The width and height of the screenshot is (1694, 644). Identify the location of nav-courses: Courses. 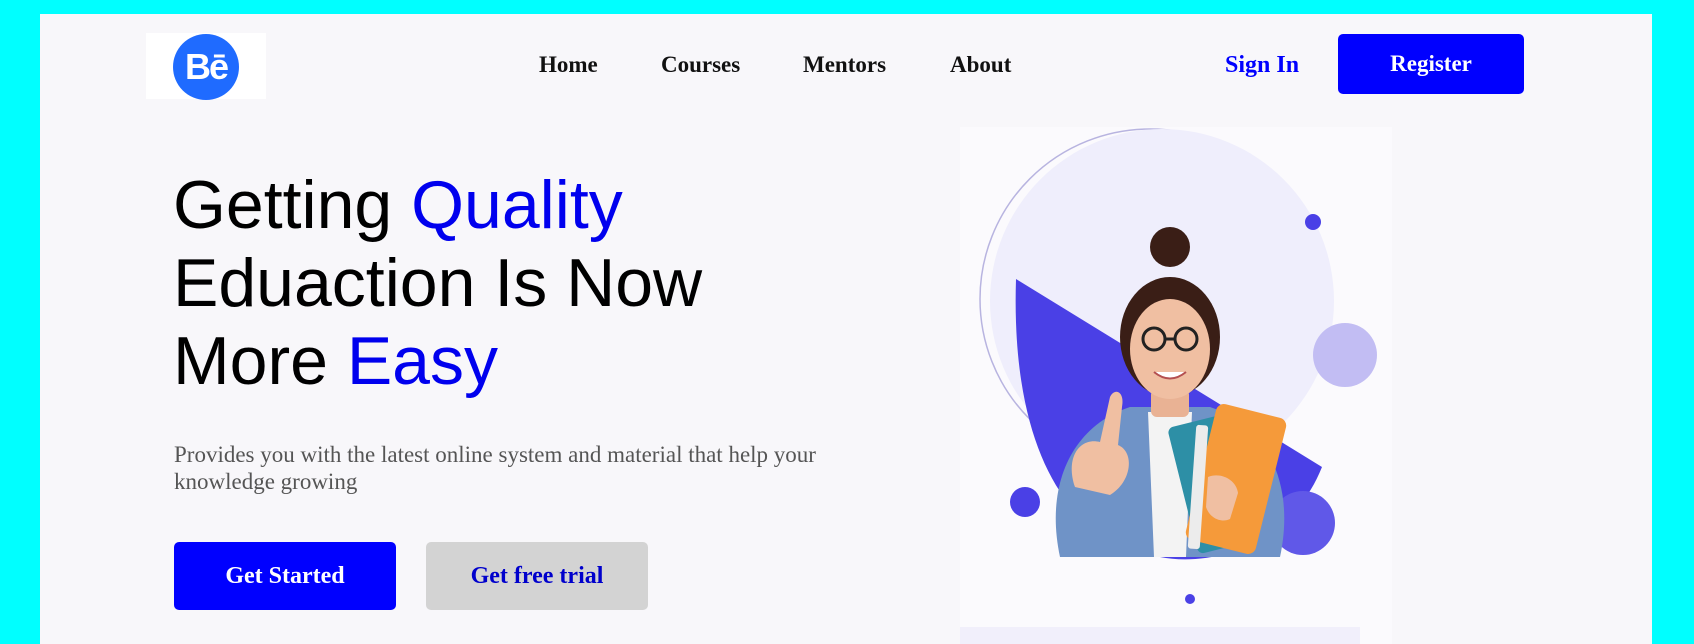
(700, 65).